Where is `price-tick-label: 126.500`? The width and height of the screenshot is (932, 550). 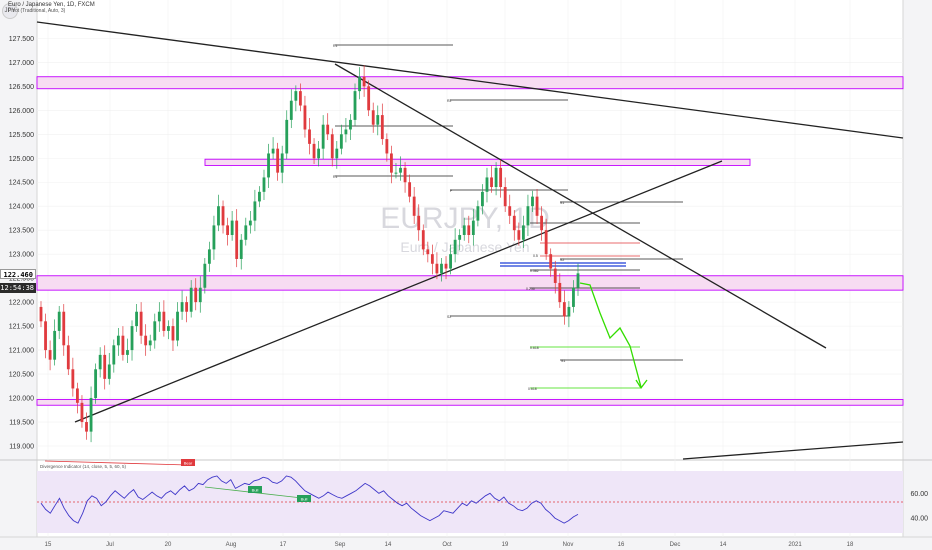
price-tick-label: 126.500 is located at coordinates (21, 87).